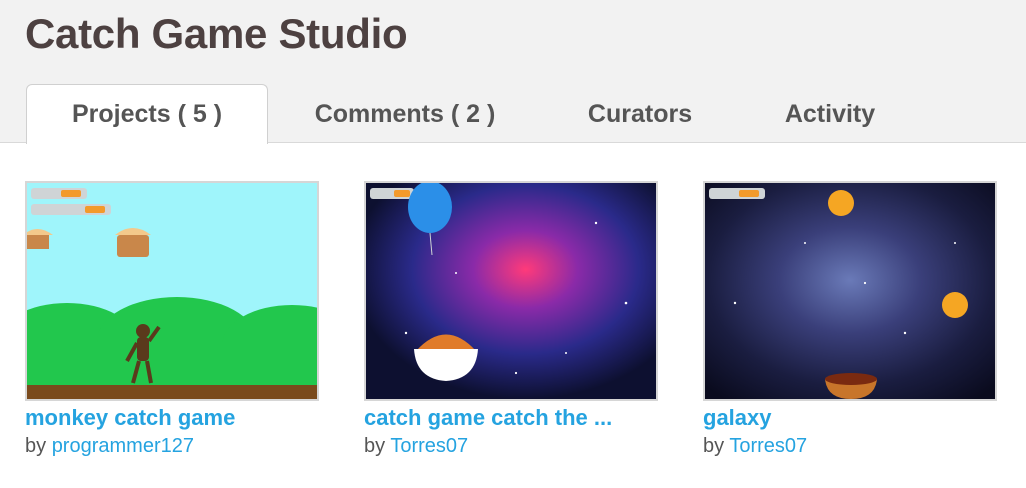 This screenshot has width=1026, height=488. Describe the element at coordinates (830, 114) in the screenshot. I see `tab-activity: Activity` at that location.